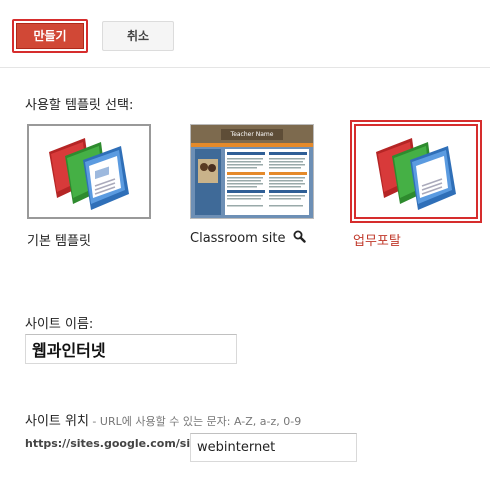  Describe the element at coordinates (59, 324) in the screenshot. I see `site-name-label: 사이트 이름:` at that location.